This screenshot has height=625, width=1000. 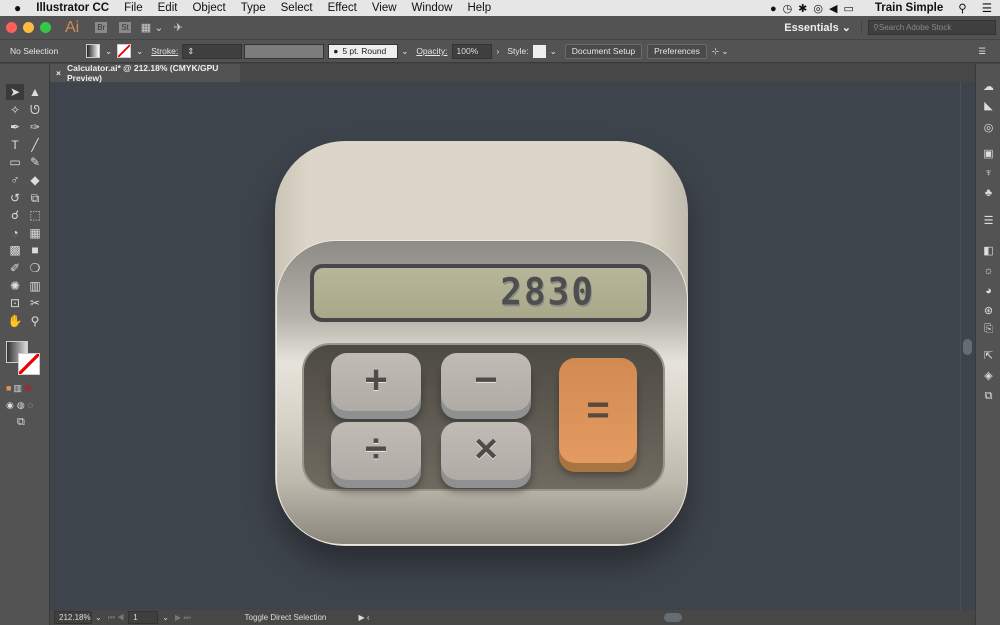 What do you see at coordinates (35, 321) in the screenshot?
I see `zoom-icon: ⚲` at bounding box center [35, 321].